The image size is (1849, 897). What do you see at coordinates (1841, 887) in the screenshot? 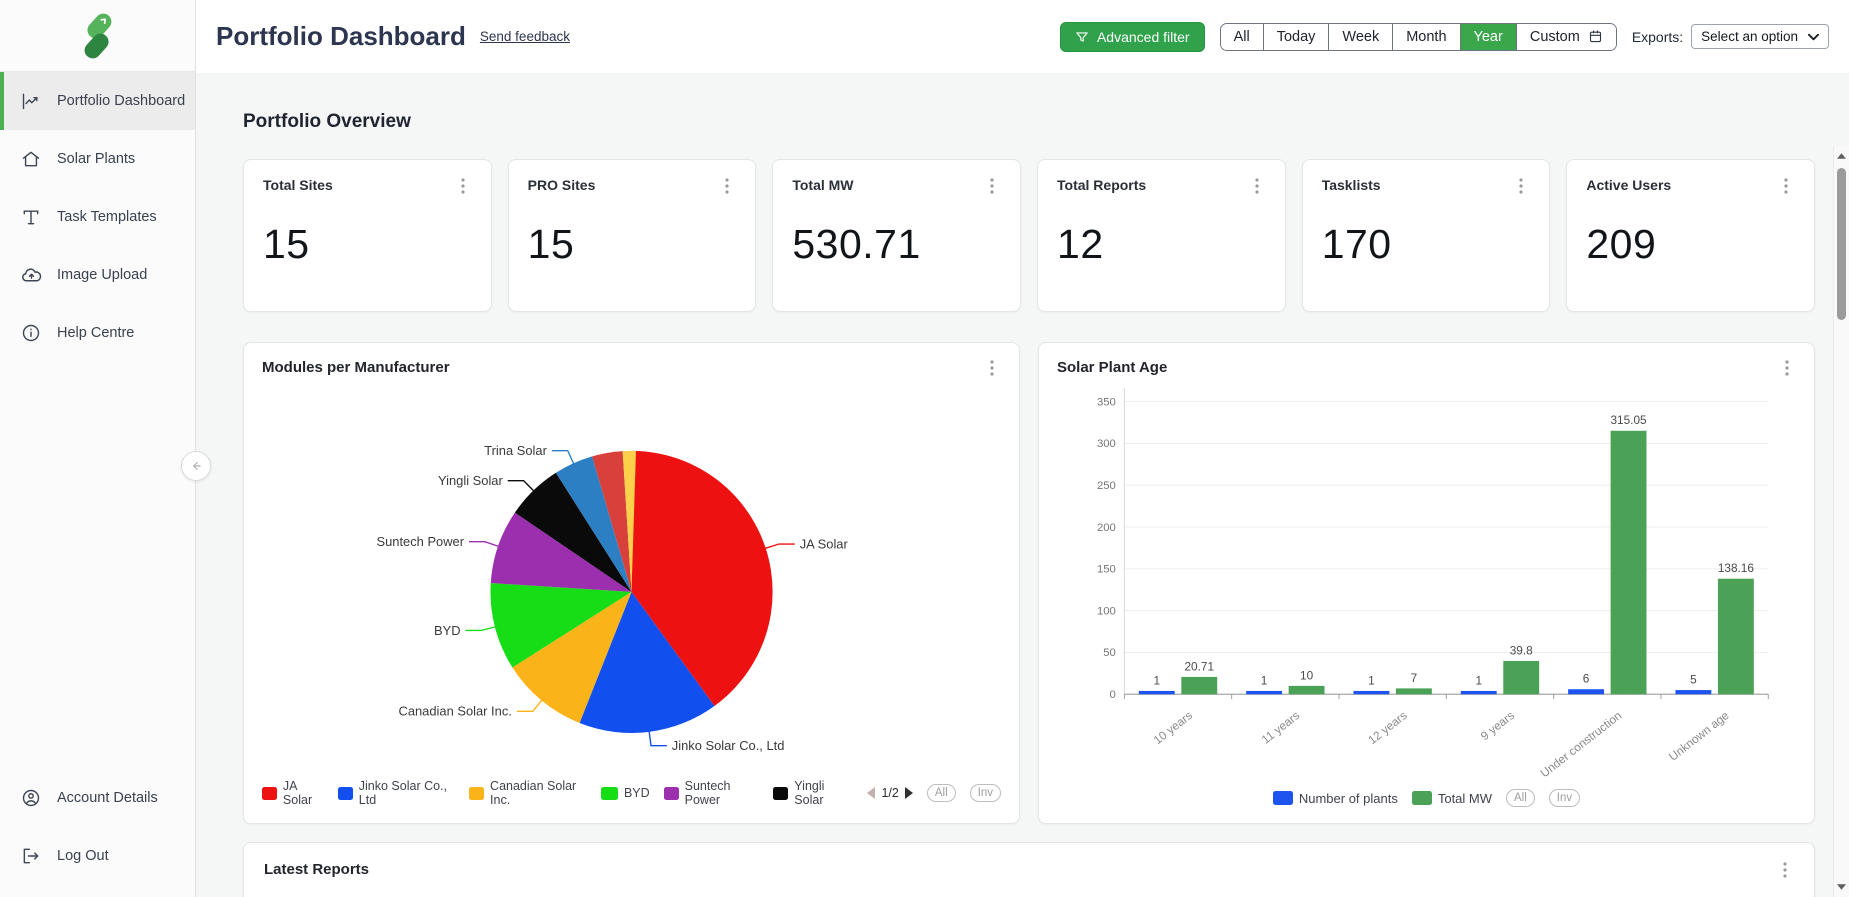
I see `scrollbar-down-icon` at bounding box center [1841, 887].